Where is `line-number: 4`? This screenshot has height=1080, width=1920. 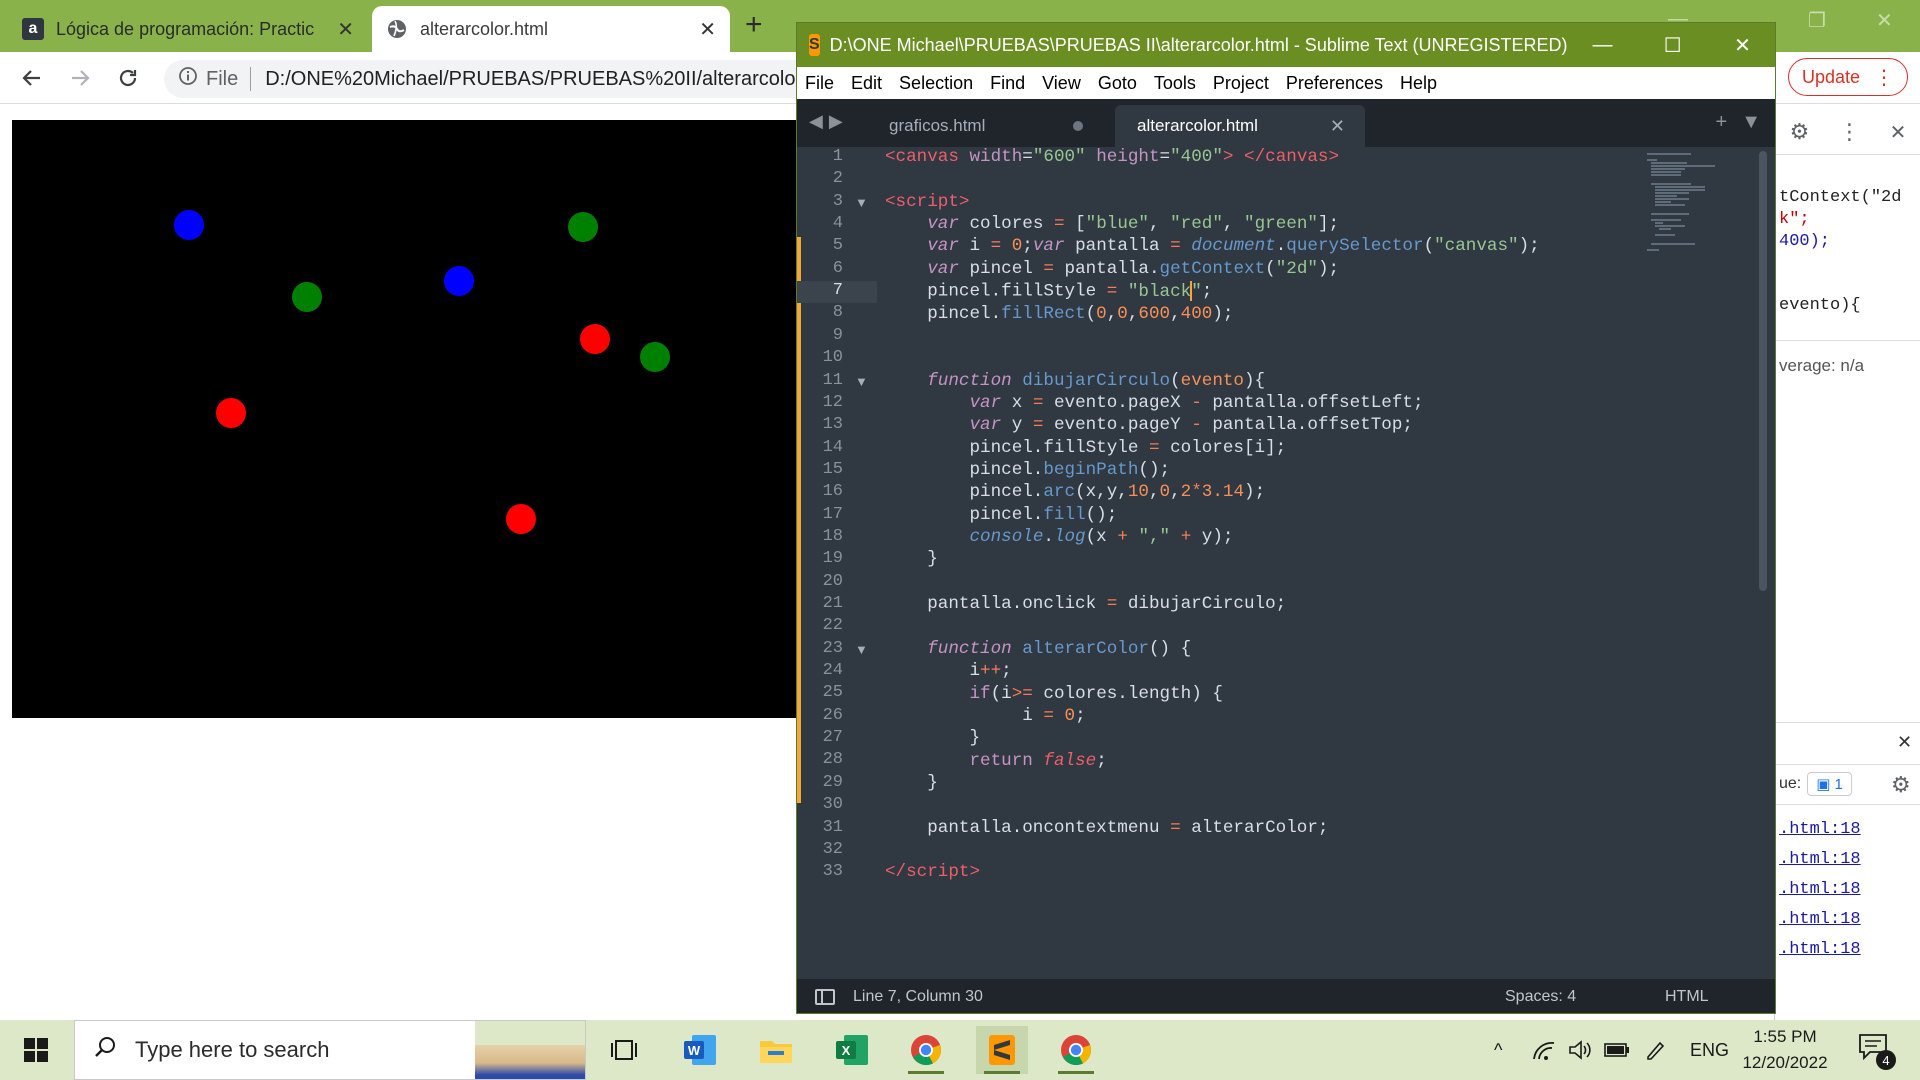
line-number: 4 is located at coordinates (825, 223).